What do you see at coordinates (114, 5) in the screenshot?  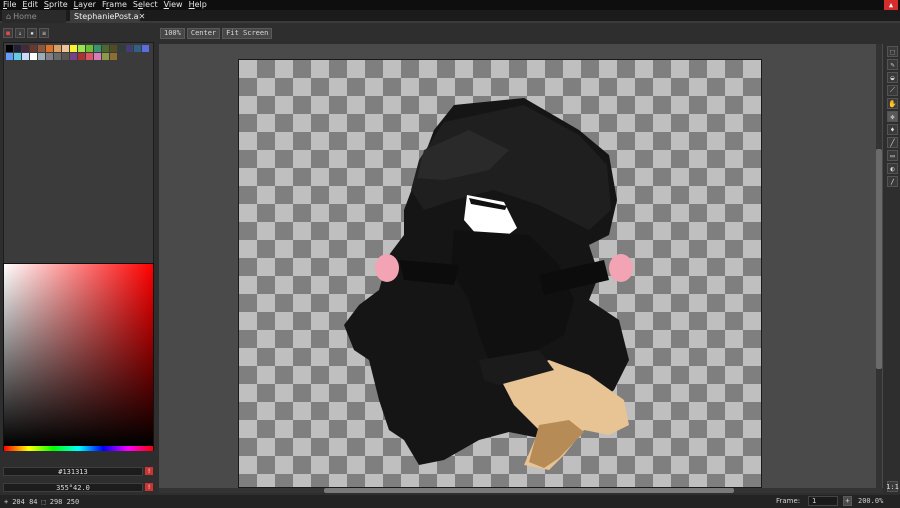 I see `menu-frame: Frame` at bounding box center [114, 5].